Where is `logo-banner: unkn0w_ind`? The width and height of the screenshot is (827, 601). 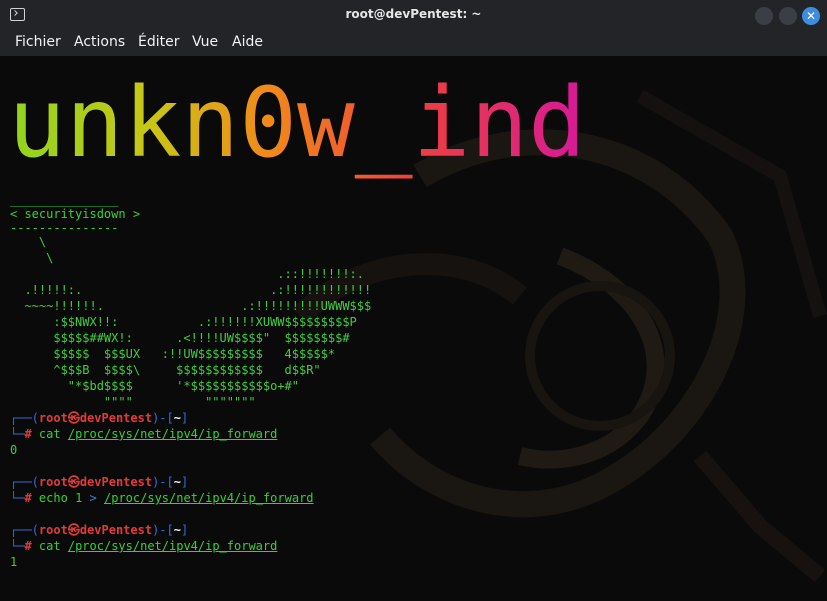 logo-banner: unkn0w_ind is located at coordinates (297, 123).